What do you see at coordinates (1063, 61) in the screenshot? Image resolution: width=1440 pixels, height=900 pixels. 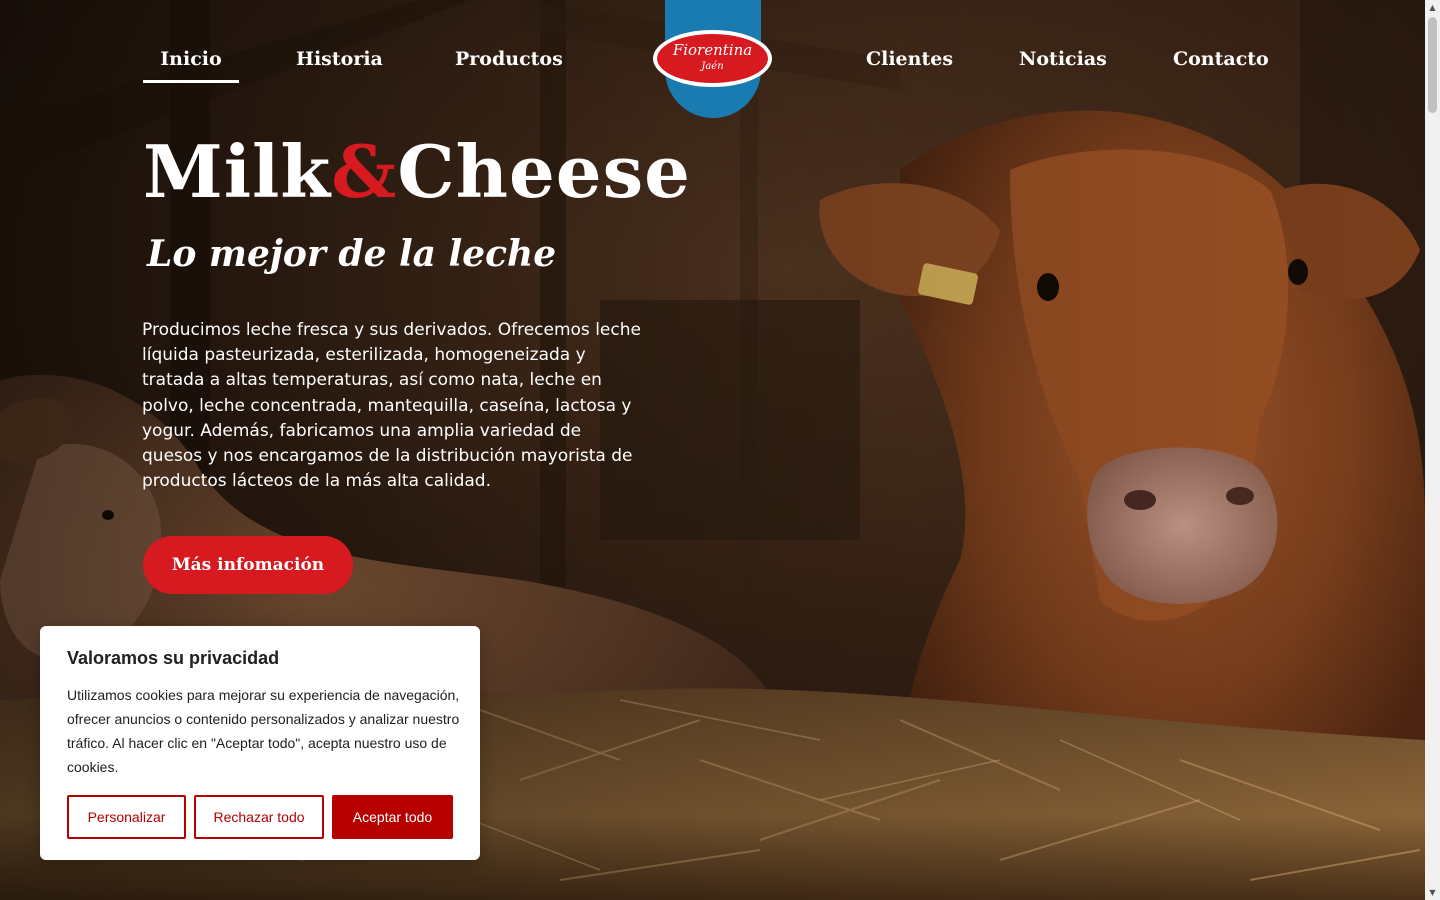 I see `nav-item-noticias: Noticias` at bounding box center [1063, 61].